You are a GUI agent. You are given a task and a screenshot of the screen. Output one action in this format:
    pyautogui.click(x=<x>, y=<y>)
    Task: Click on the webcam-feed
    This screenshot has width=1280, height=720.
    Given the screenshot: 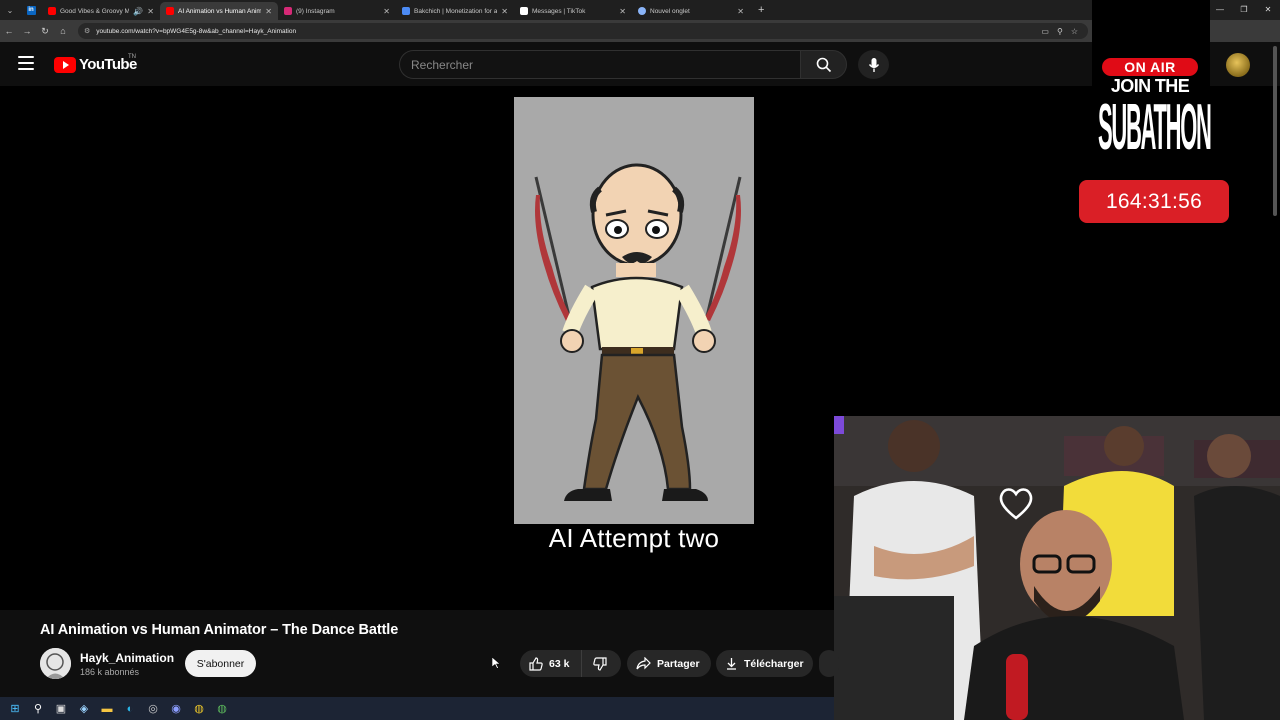 What is the action you would take?
    pyautogui.click(x=1057, y=568)
    